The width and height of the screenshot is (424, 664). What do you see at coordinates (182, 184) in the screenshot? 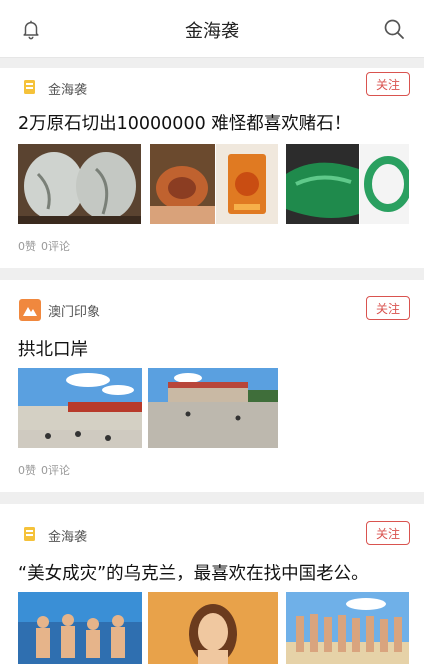
I see `cut-stone-hands-image` at bounding box center [182, 184].